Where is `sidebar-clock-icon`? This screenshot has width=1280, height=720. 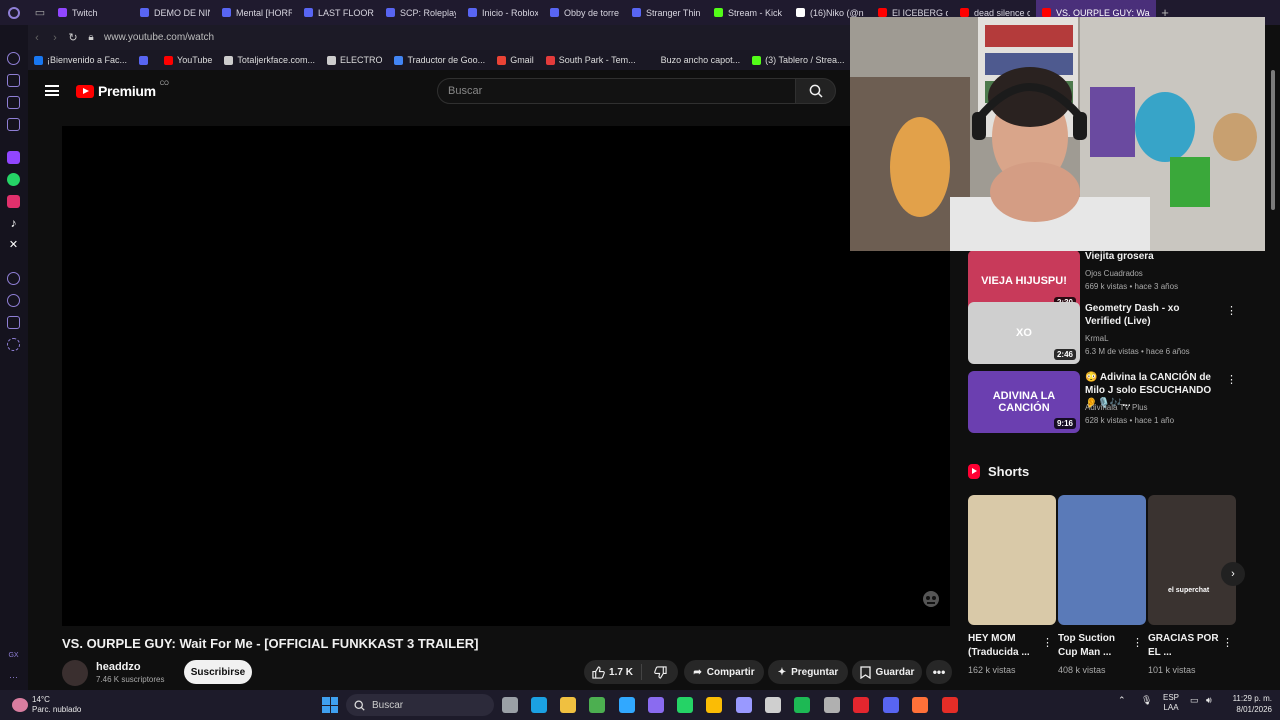
sidebar-clock-icon is located at coordinates (13, 300).